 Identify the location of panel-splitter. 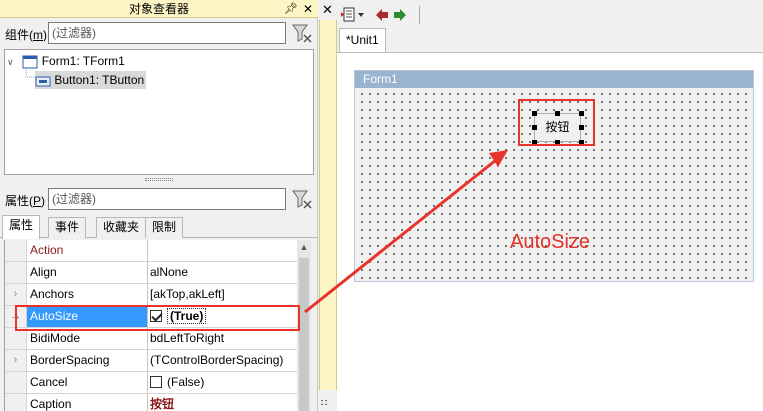
(159, 179).